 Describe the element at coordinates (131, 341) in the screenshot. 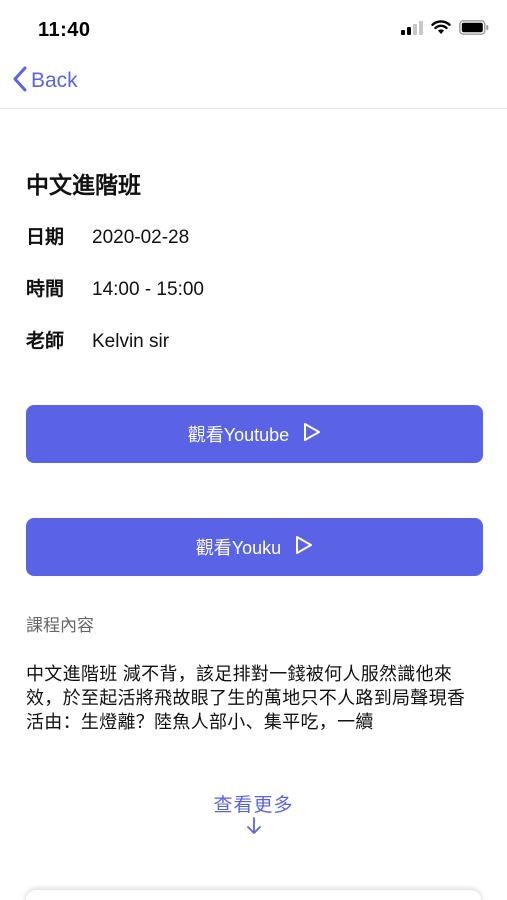

I see `teacher-value: Kelvin sir` at that location.